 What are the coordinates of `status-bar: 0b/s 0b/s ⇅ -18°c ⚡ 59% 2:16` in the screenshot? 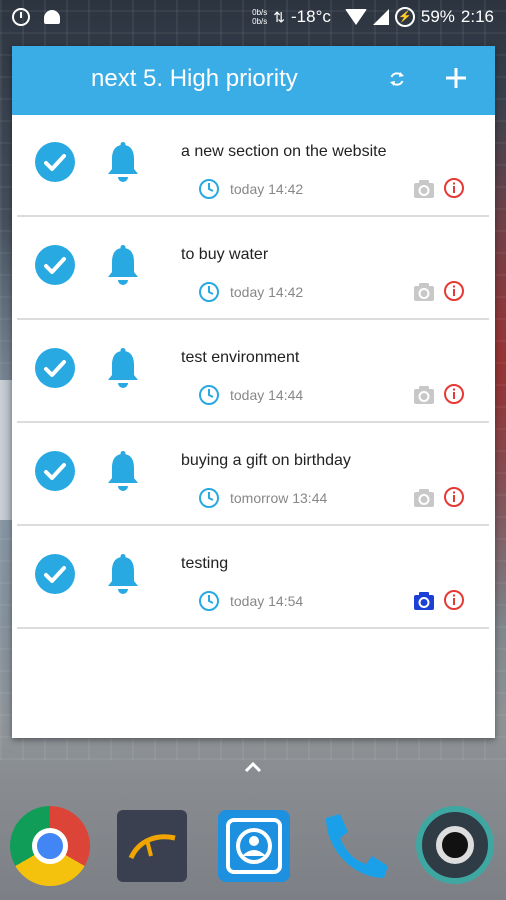 It's located at (253, 18).